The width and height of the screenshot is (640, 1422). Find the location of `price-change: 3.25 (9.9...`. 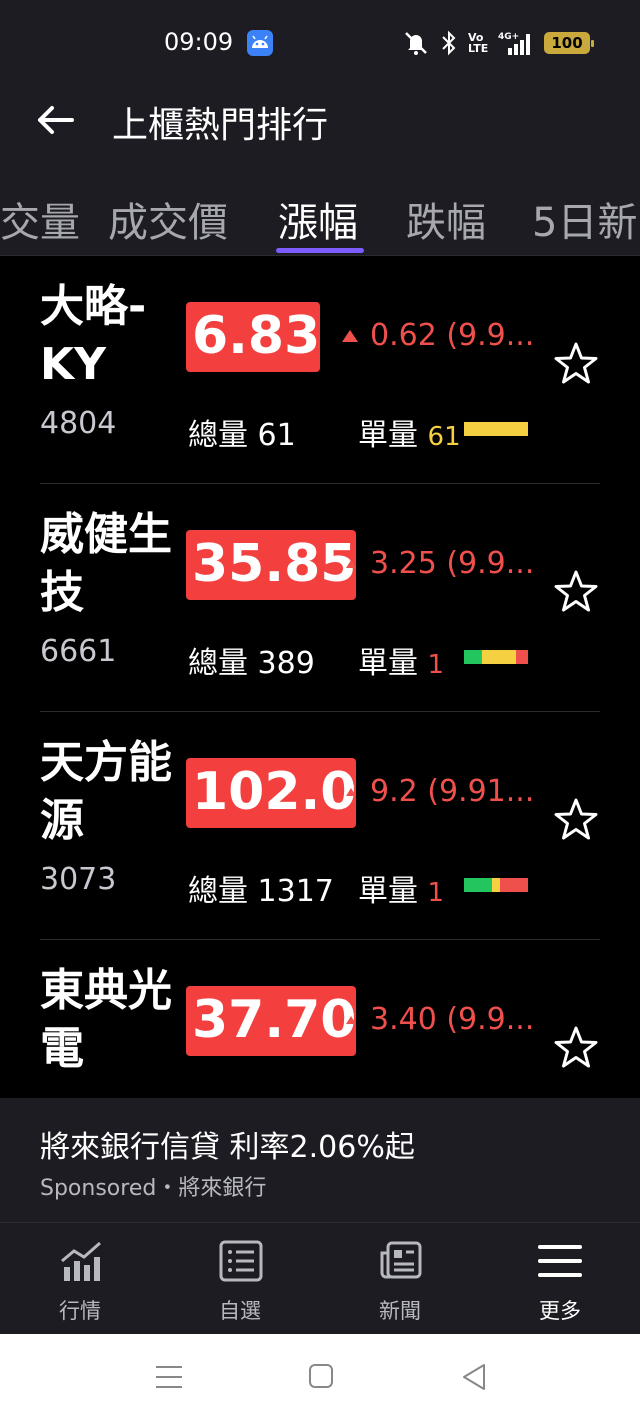

price-change: 3.25 (9.9... is located at coordinates (452, 563).